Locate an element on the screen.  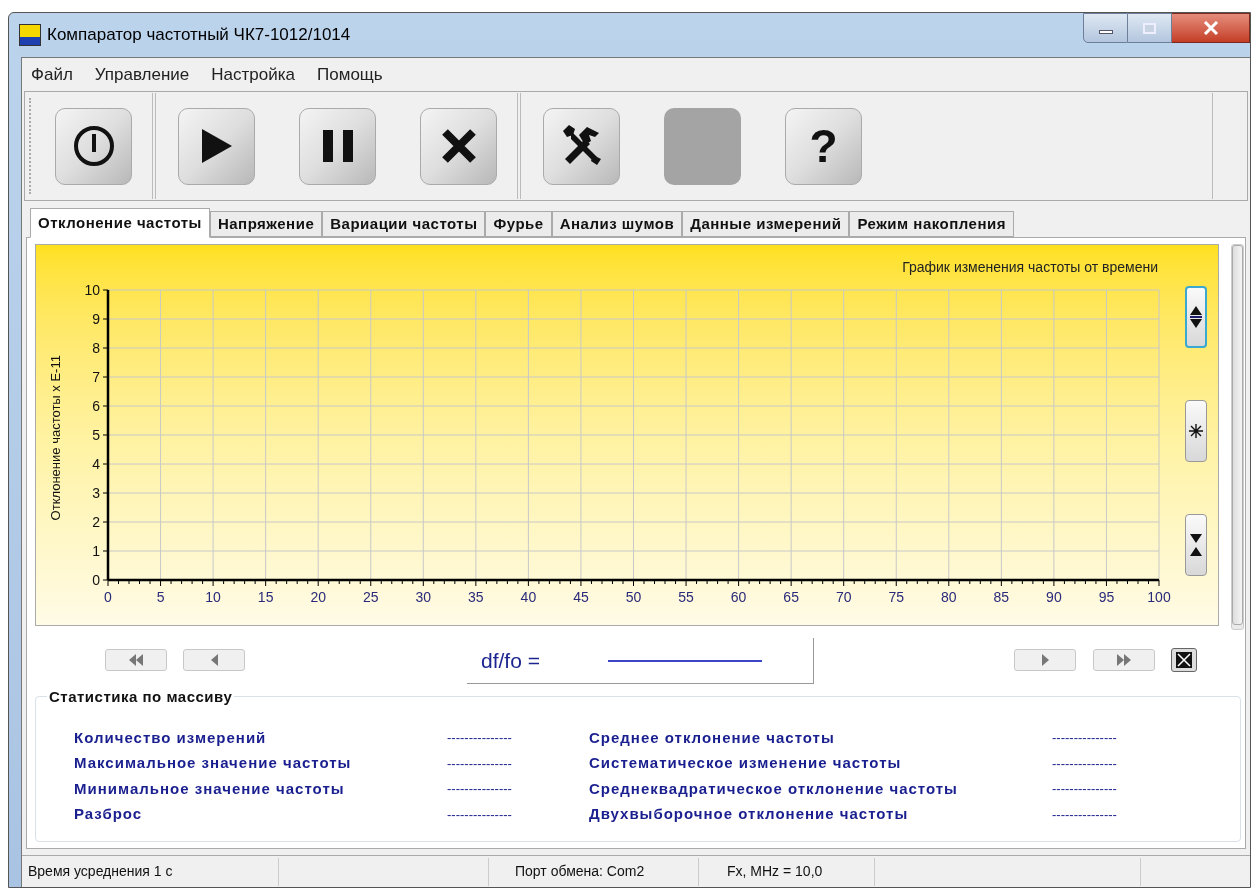
play-icon is located at coordinates (216, 146).